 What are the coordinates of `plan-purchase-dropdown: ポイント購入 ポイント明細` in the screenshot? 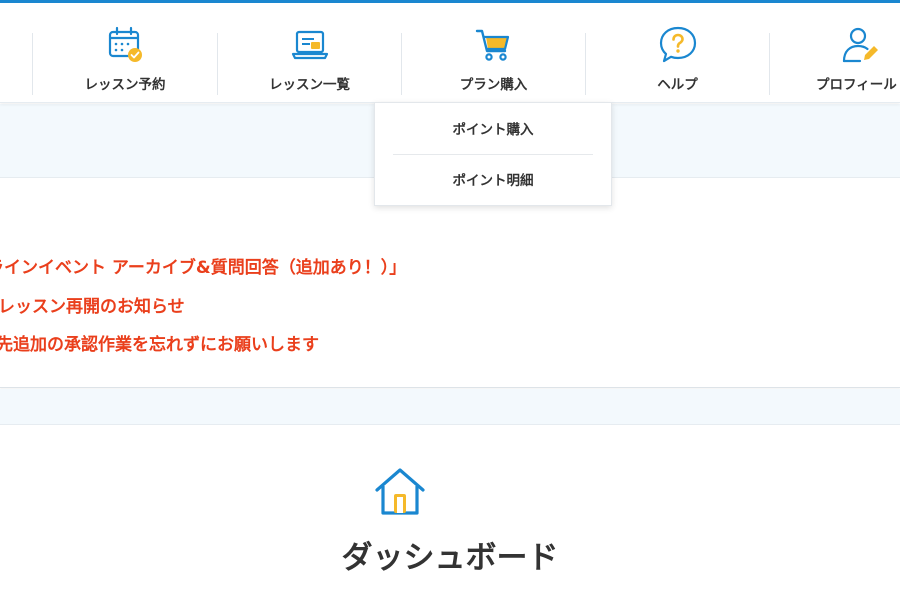 It's located at (493, 154).